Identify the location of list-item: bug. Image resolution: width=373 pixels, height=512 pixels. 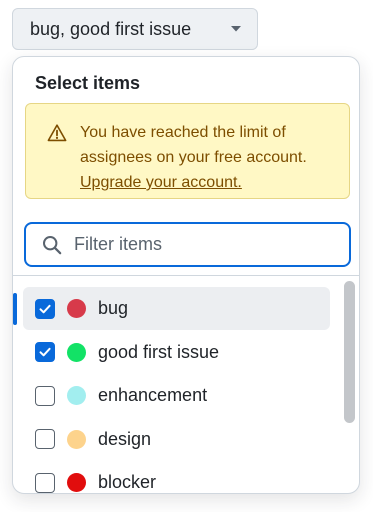
(171, 308).